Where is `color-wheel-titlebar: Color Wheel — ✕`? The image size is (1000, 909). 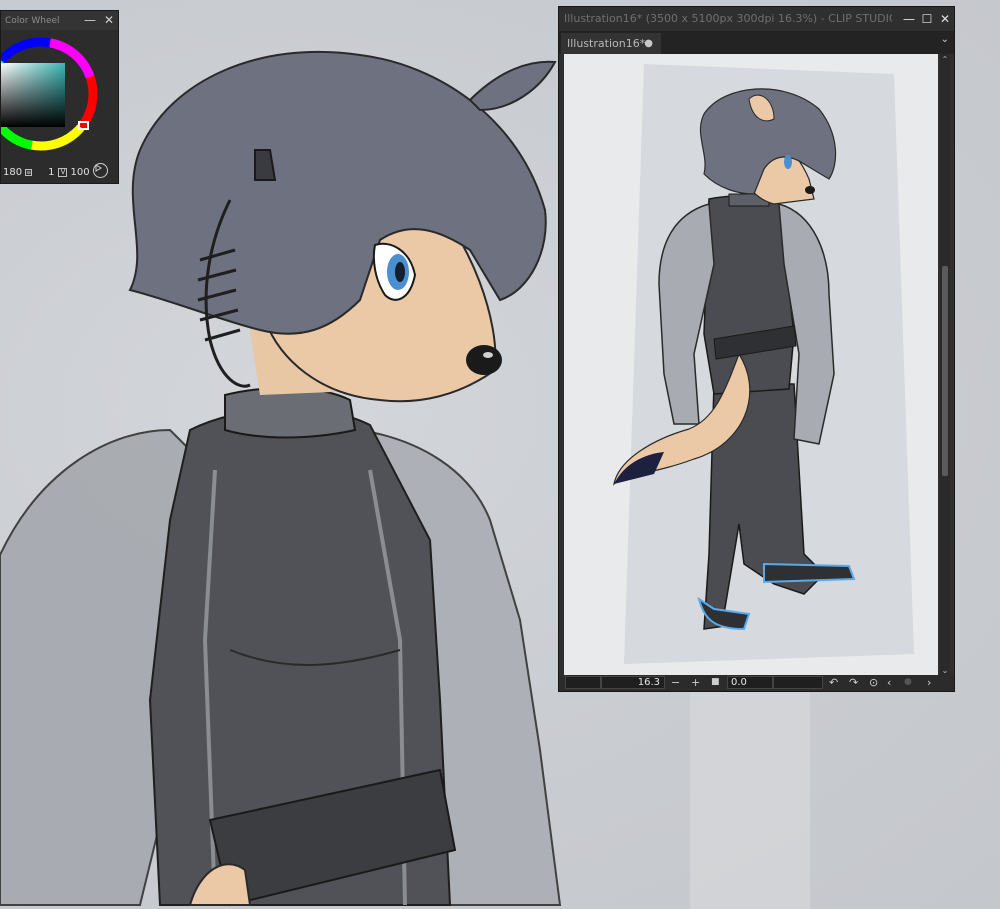
color-wheel-titlebar: Color Wheel — ✕ is located at coordinates (59, 20).